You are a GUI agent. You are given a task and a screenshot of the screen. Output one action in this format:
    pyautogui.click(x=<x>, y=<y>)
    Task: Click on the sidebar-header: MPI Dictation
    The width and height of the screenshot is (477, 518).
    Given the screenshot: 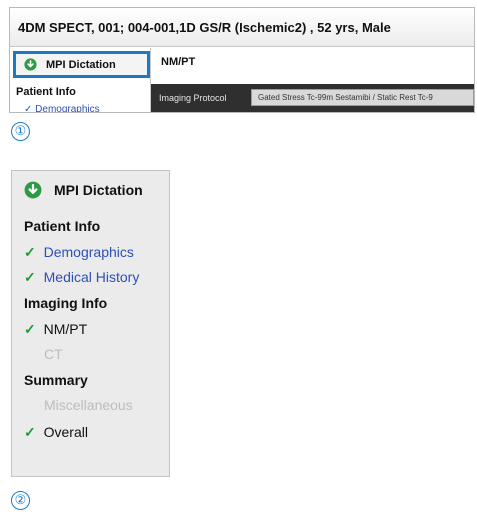 What is the action you would take?
    pyautogui.click(x=83, y=190)
    